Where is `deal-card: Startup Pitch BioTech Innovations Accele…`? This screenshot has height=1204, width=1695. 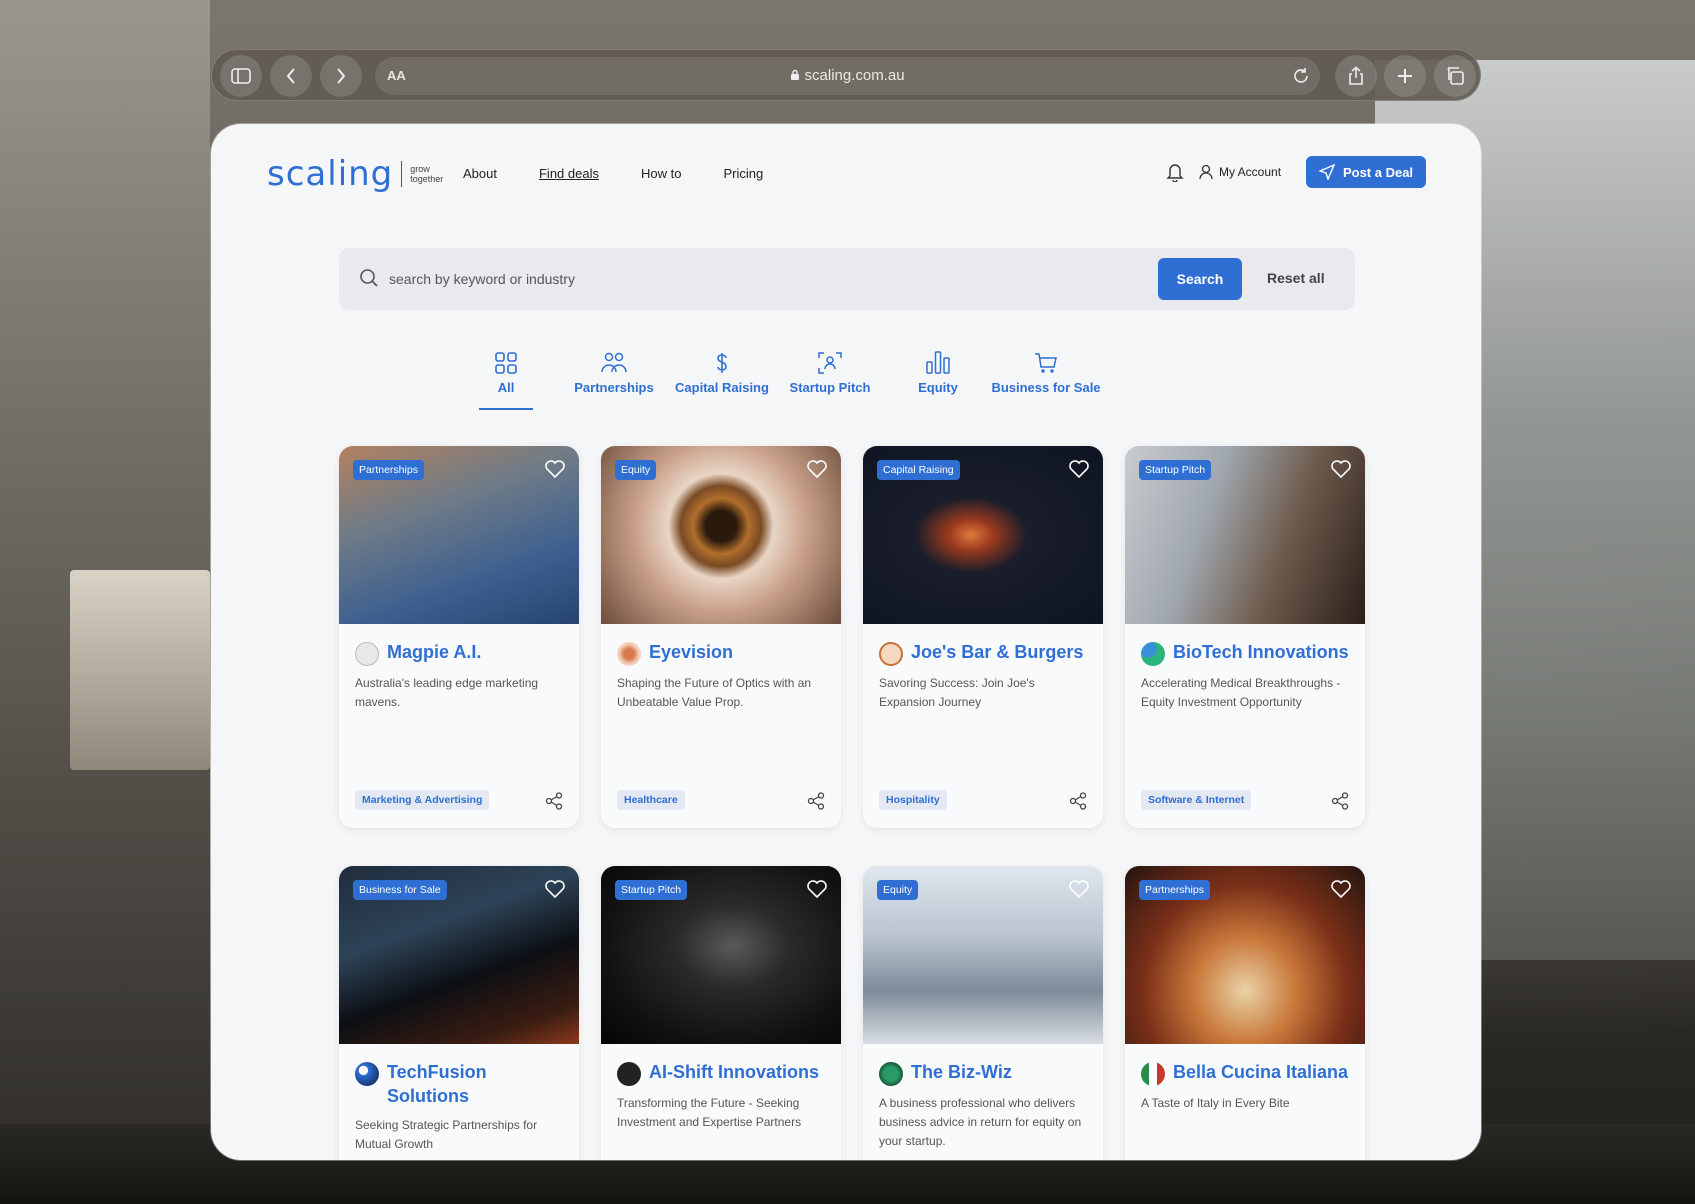
deal-card: Startup Pitch BioTech Innovations Accele… is located at coordinates (1245, 637).